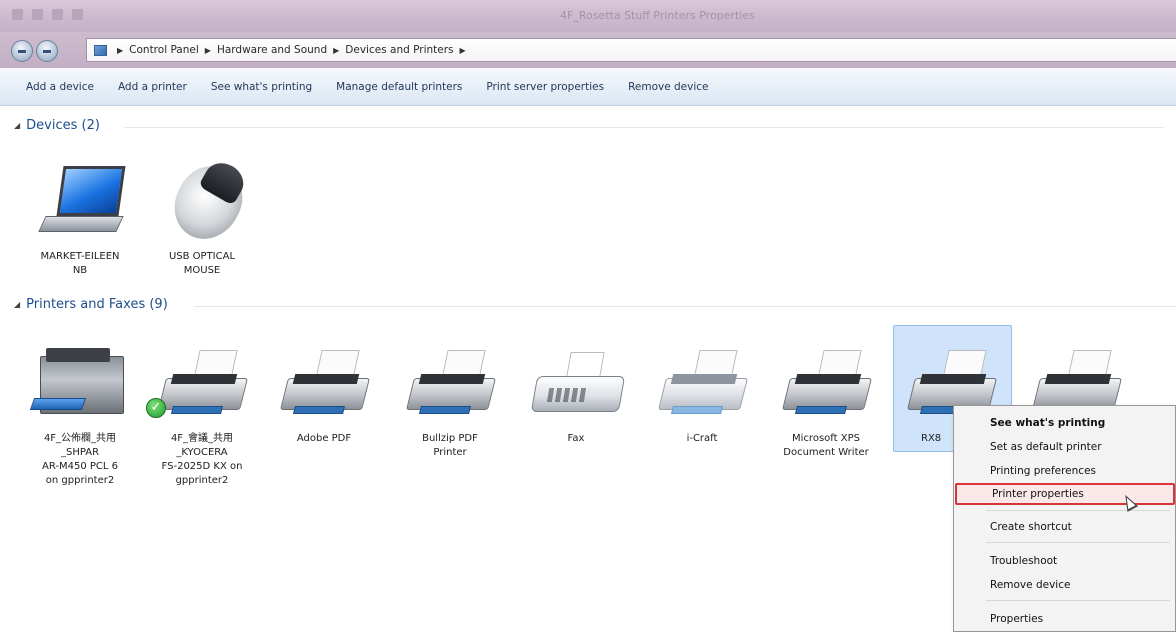  I want to click on back-icon, so click(22, 51).